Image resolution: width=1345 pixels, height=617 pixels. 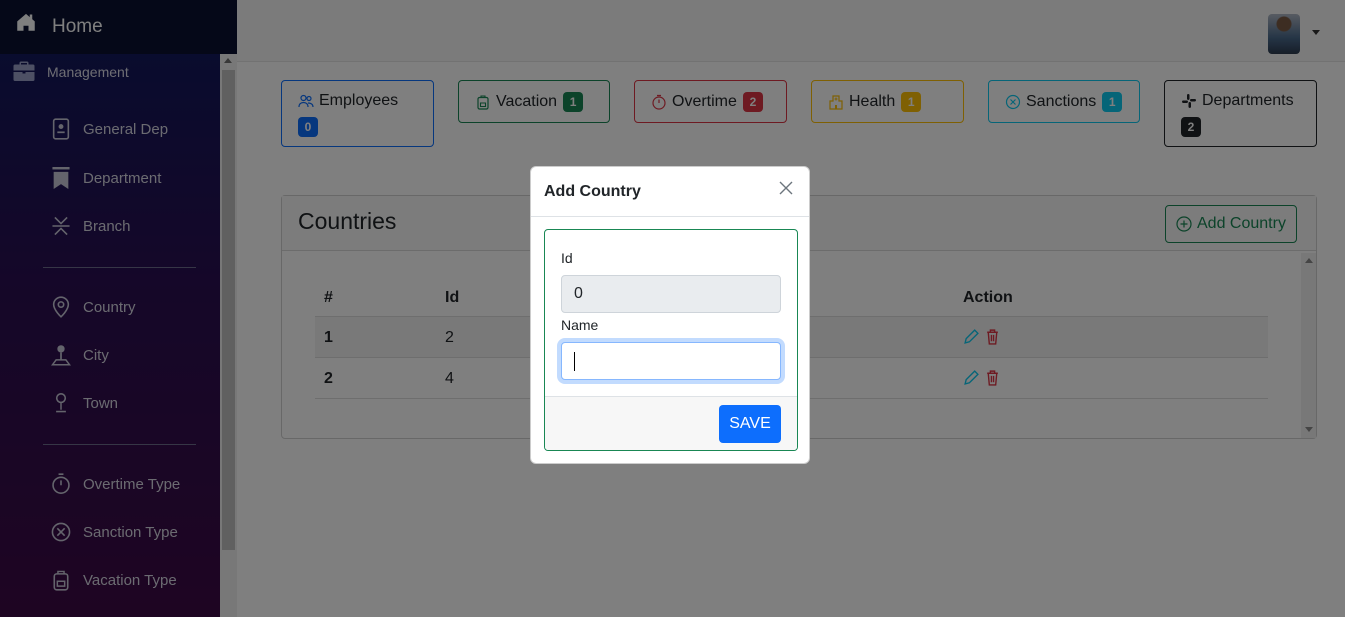 What do you see at coordinates (786, 188) in the screenshot?
I see `close-icon` at bounding box center [786, 188].